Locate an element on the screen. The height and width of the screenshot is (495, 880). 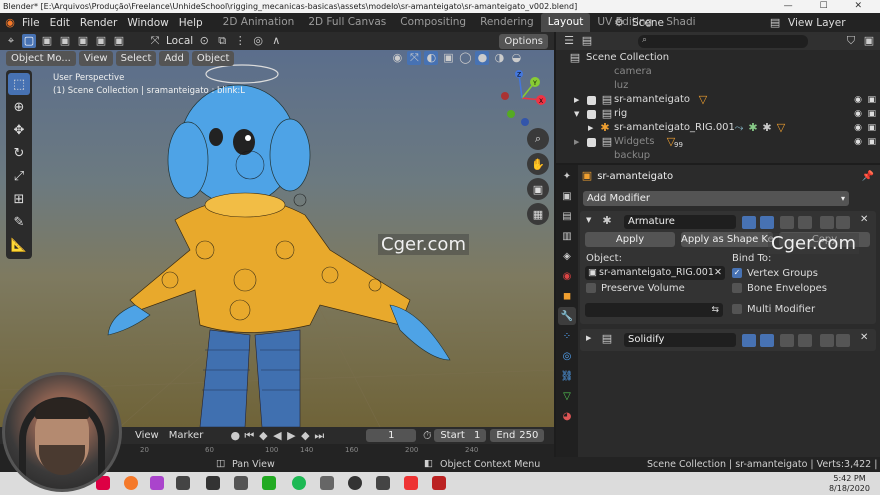
transform-tool: ⊞ is located at coordinates (19, 199).